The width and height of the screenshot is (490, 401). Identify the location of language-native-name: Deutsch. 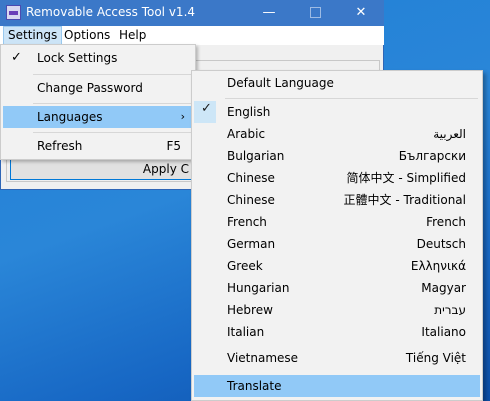
(441, 244).